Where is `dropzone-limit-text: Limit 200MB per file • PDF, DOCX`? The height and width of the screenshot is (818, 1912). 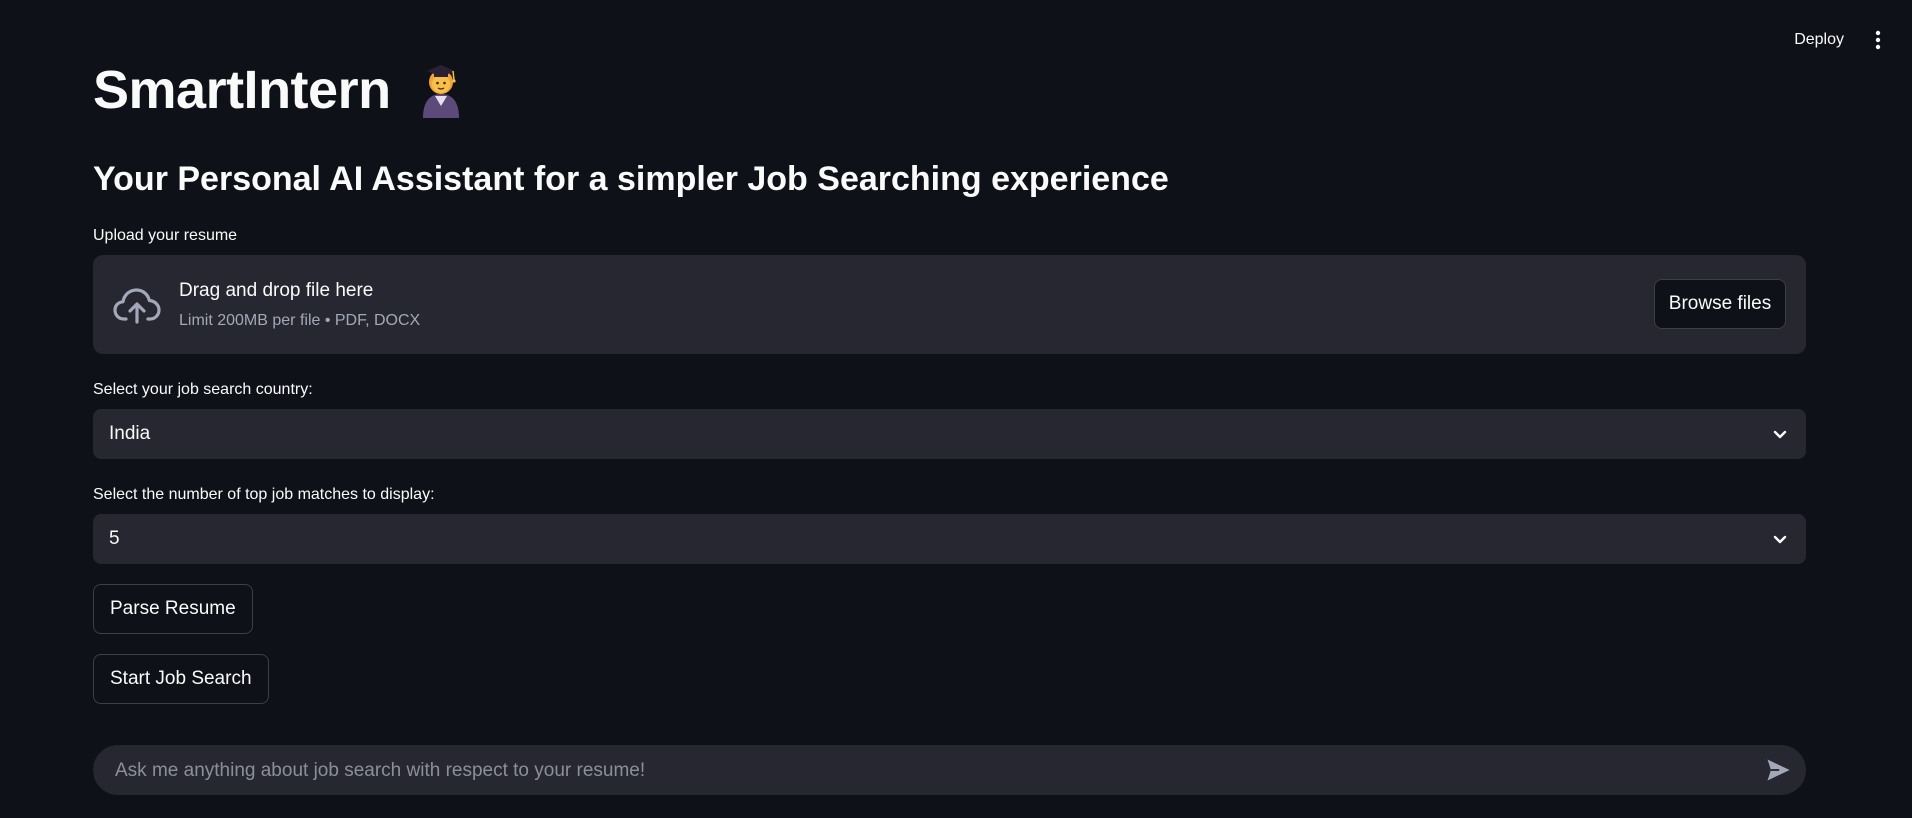 dropzone-limit-text: Limit 200MB per file • PDF, DOCX is located at coordinates (300, 320).